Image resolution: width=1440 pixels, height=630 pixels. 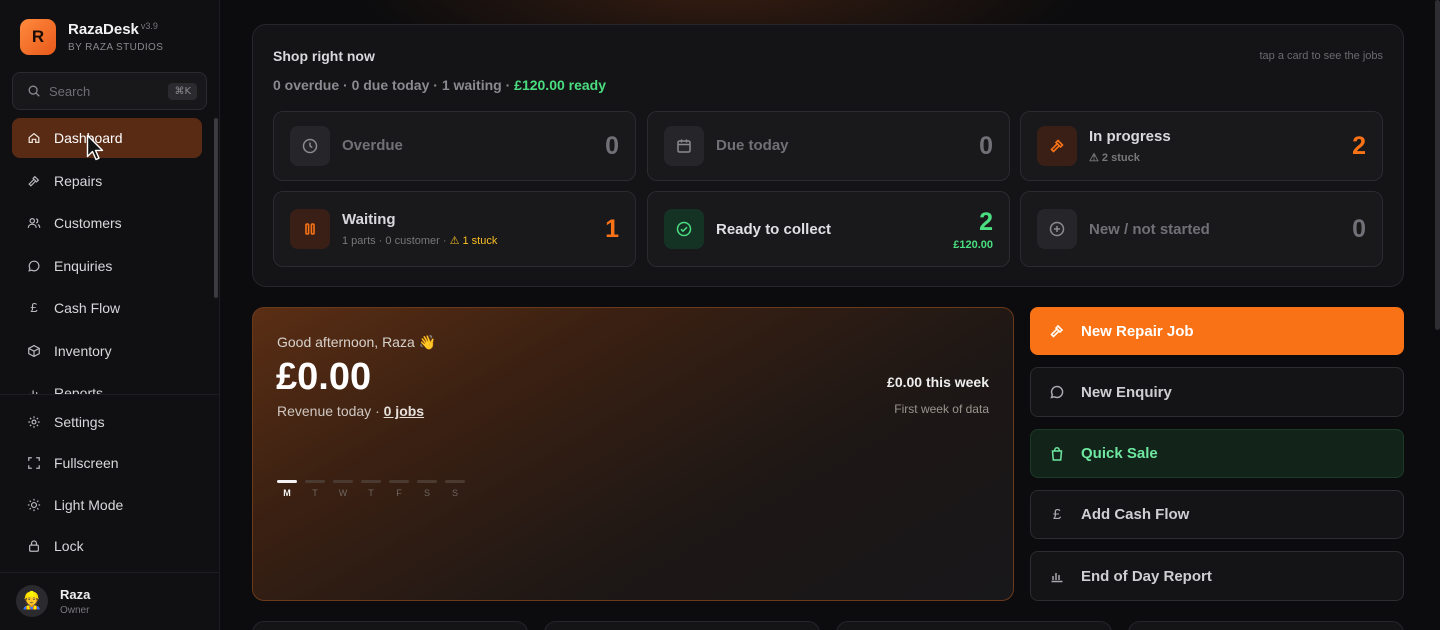 What do you see at coordinates (1137, 331) in the screenshot?
I see `button-label: New Repair Job` at bounding box center [1137, 331].